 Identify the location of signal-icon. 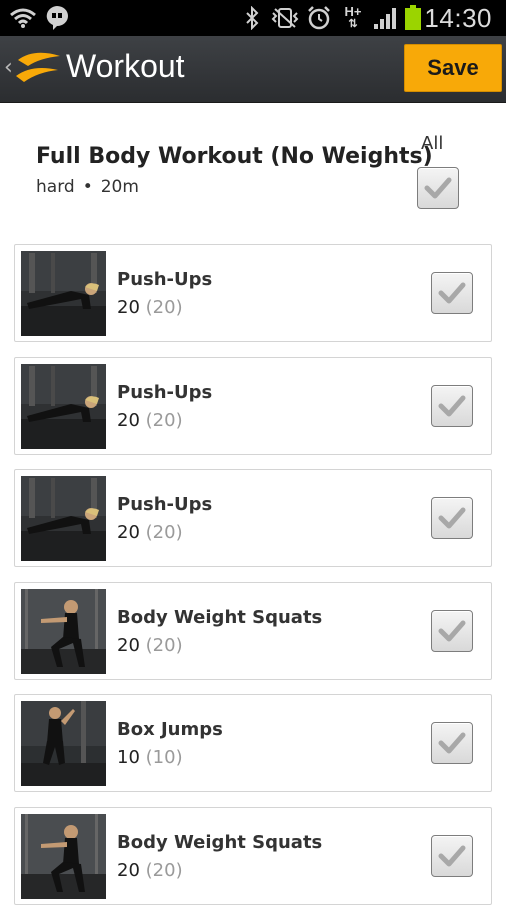
(386, 18).